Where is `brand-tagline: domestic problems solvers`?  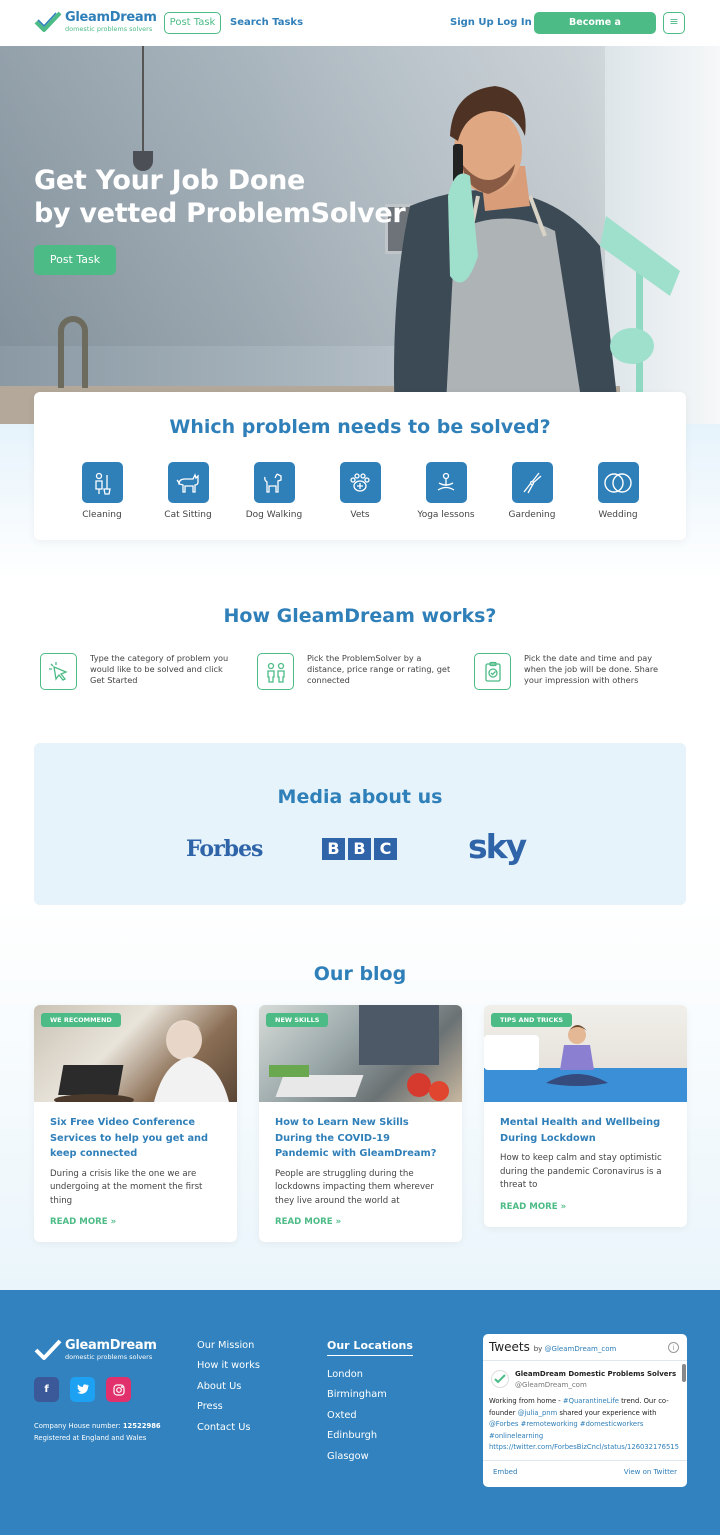 brand-tagline: domestic problems solvers is located at coordinates (109, 29).